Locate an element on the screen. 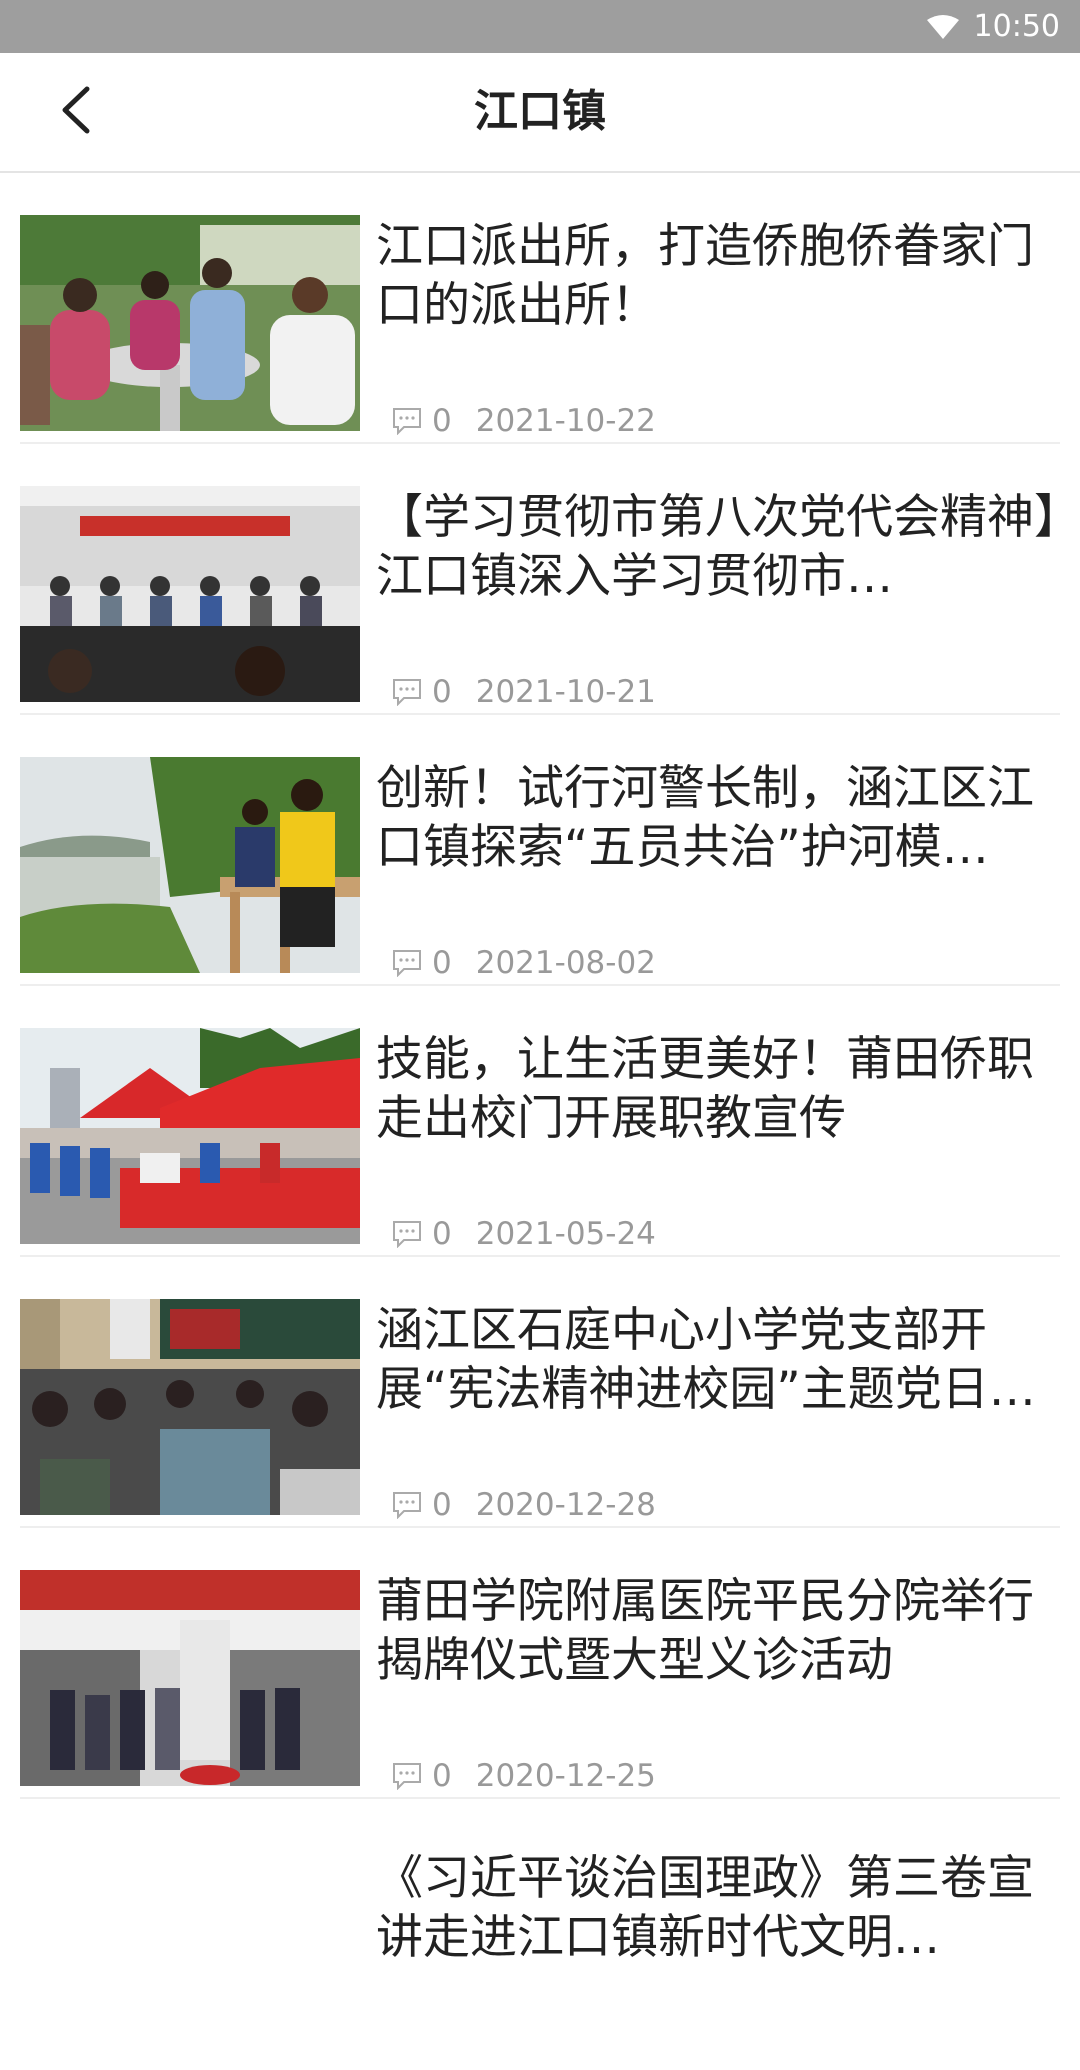 The height and width of the screenshot is (2070, 1080). news-meta: 0 2020-12-28 is located at coordinates (524, 1505).